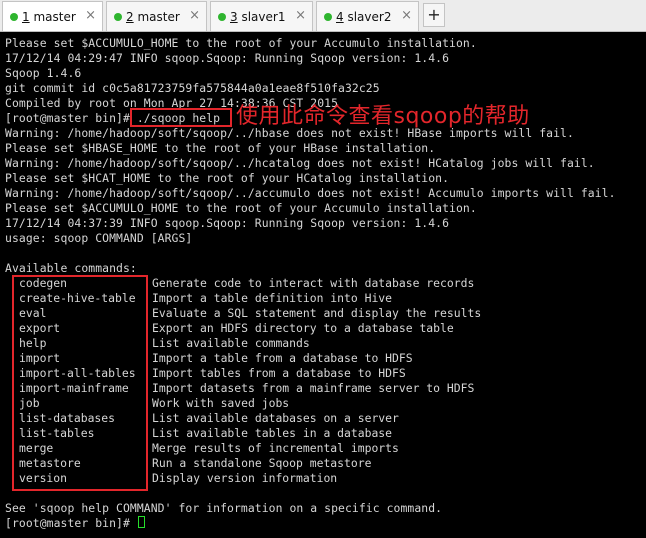 The image size is (646, 538). Describe the element at coordinates (80, 383) in the screenshot. I see `commands-list-highlight-box` at that location.